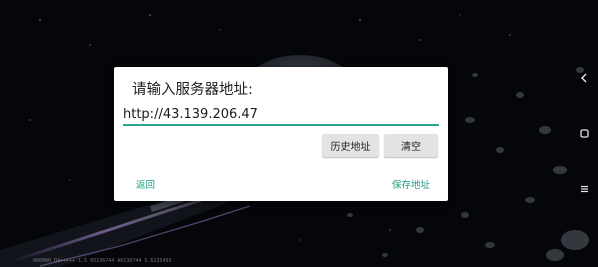 This screenshot has width=598, height=267. What do you see at coordinates (411, 145) in the screenshot?
I see `clear-button: 清空` at bounding box center [411, 145].